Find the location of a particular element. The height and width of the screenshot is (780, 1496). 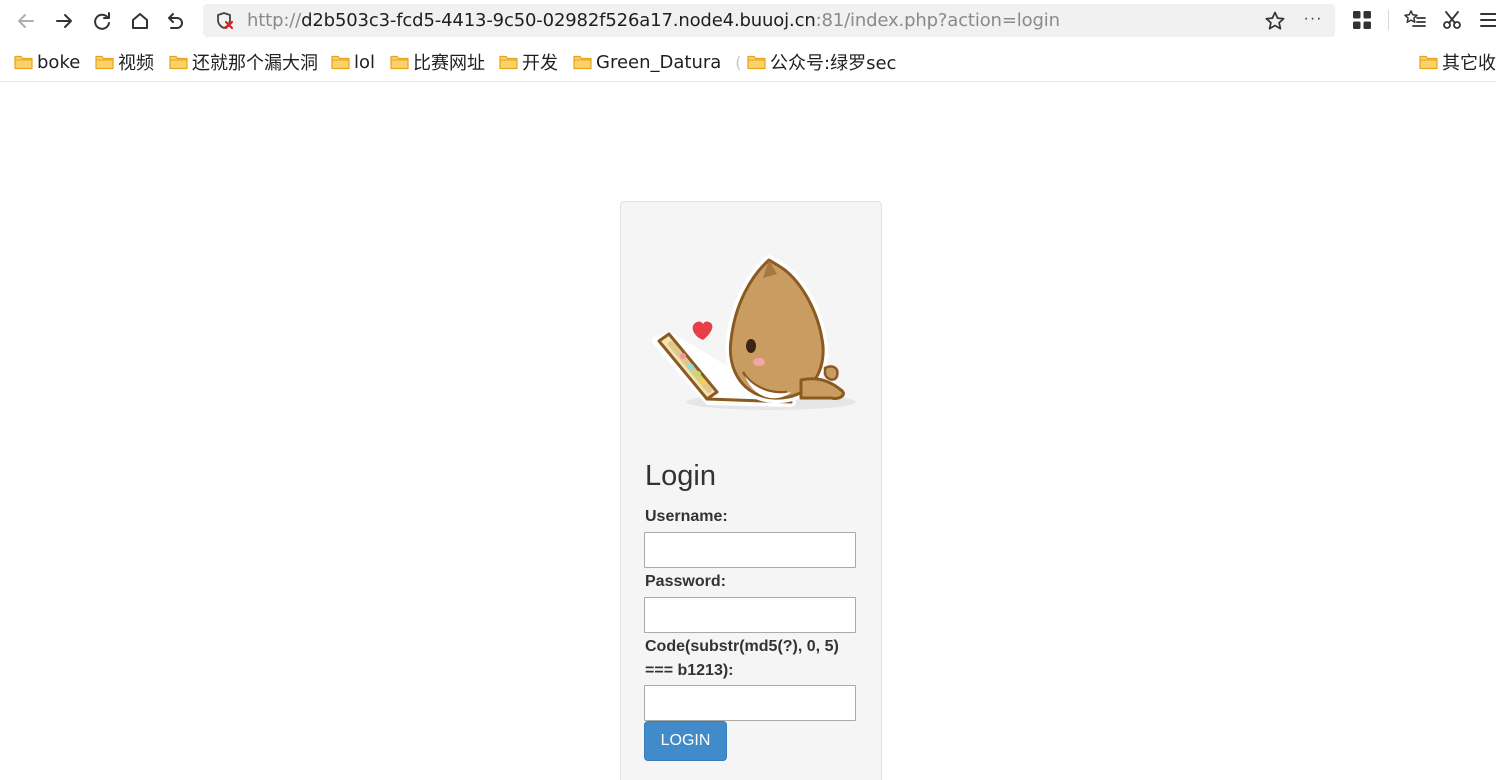

bookmark-label: 视频 is located at coordinates (136, 63).